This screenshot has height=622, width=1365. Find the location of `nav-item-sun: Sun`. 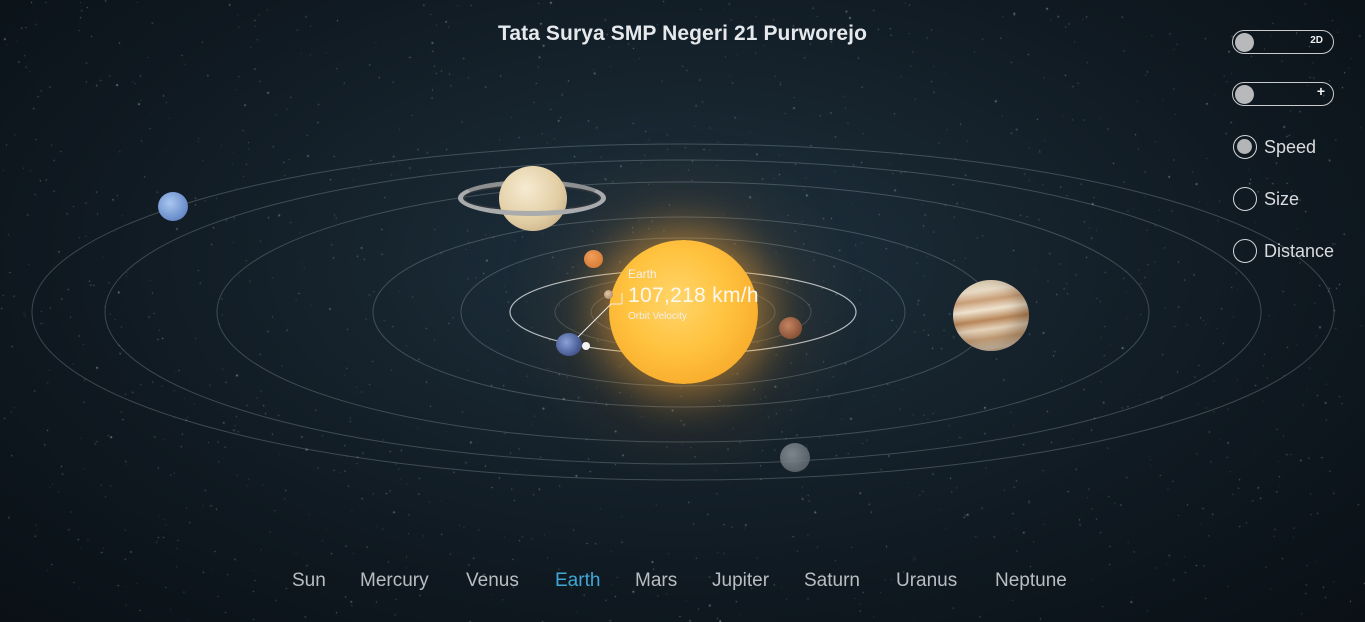

nav-item-sun: Sun is located at coordinates (309, 581).